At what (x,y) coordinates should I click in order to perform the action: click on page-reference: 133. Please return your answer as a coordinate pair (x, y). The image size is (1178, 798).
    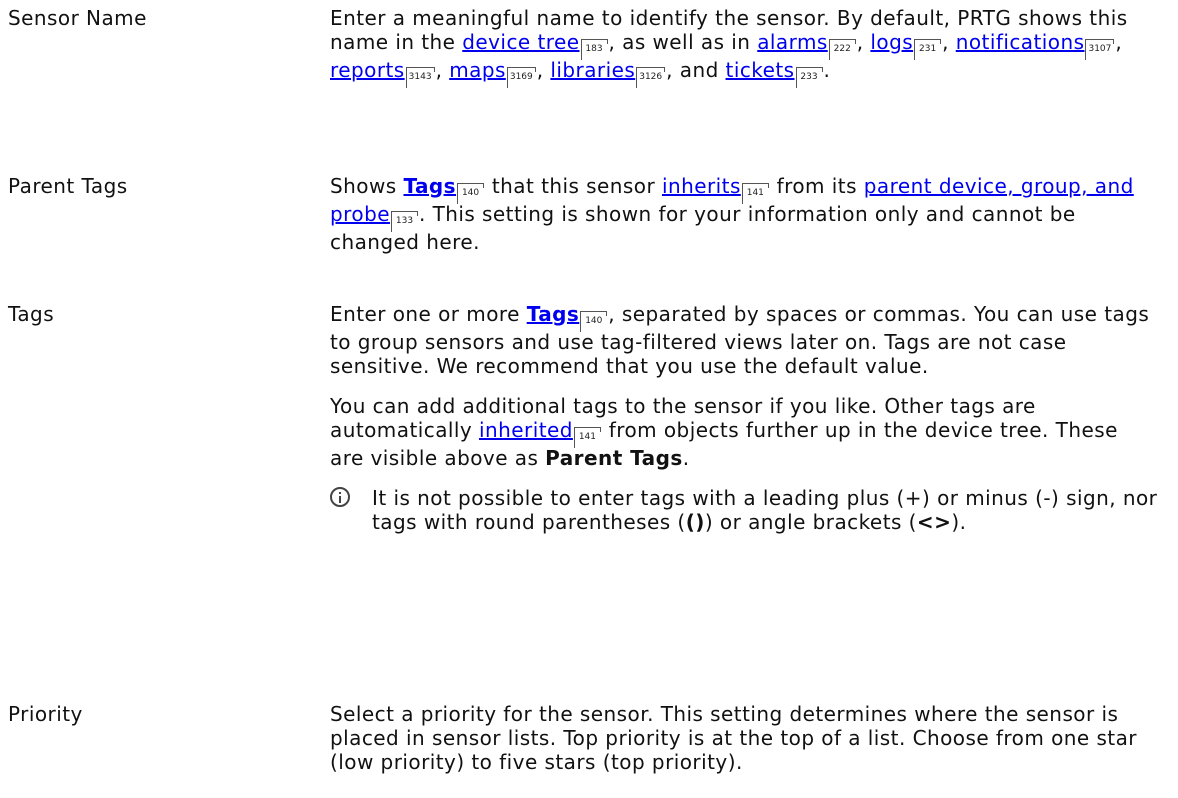
    Looking at the image, I should click on (404, 221).